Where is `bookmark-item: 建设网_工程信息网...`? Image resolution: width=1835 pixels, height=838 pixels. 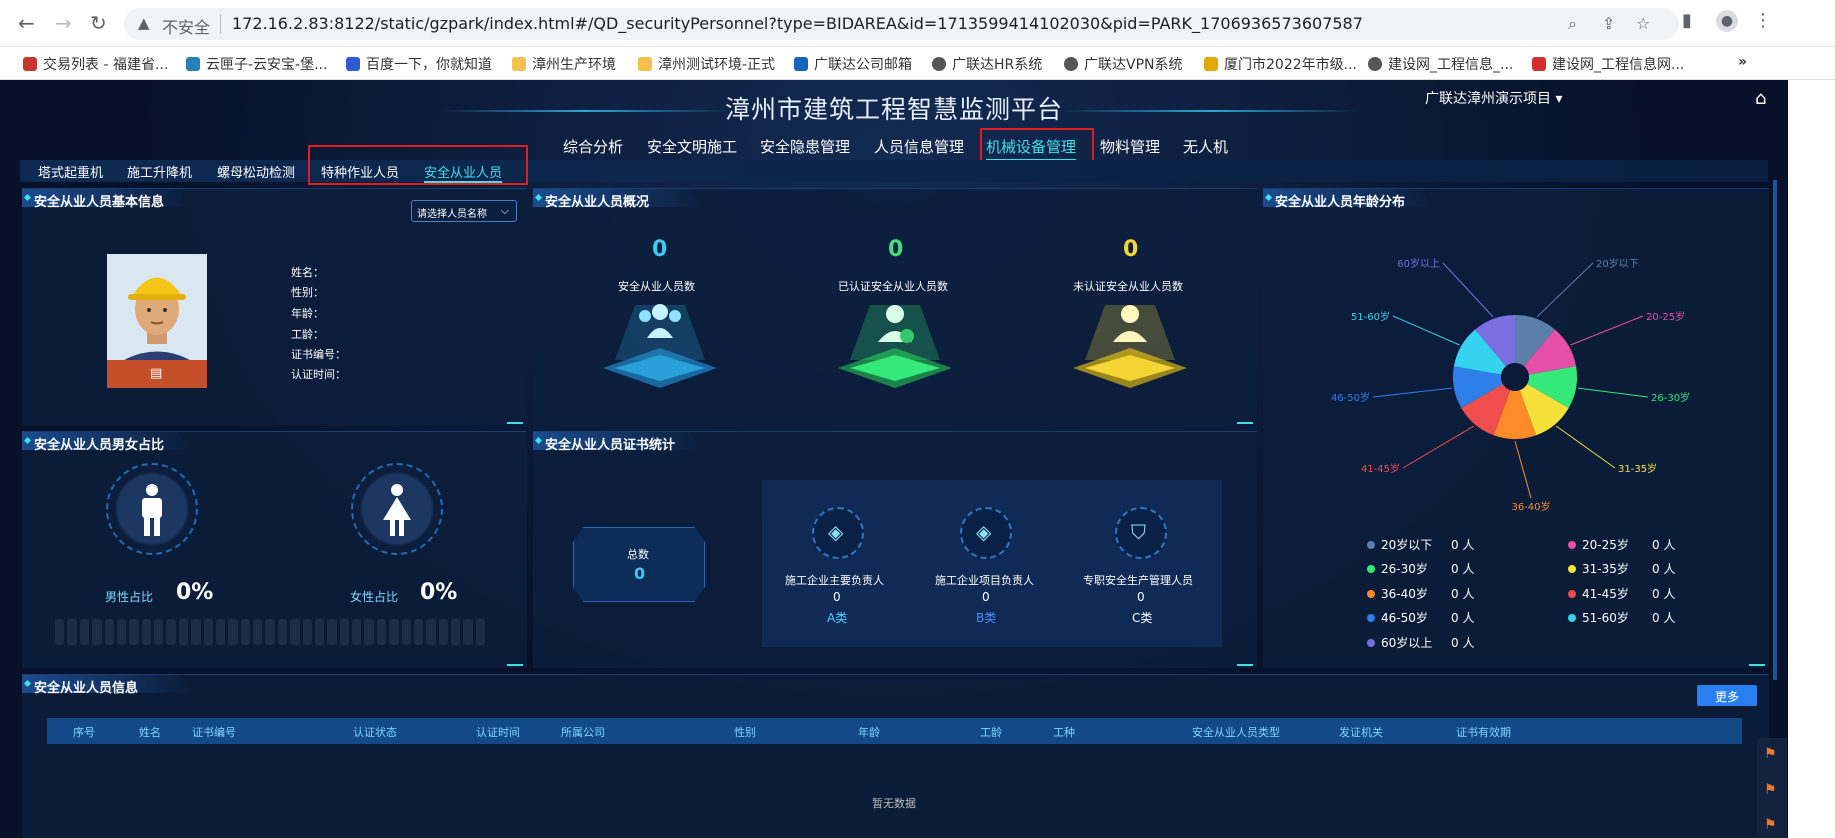 bookmark-item: 建设网_工程信息网... is located at coordinates (1608, 64).